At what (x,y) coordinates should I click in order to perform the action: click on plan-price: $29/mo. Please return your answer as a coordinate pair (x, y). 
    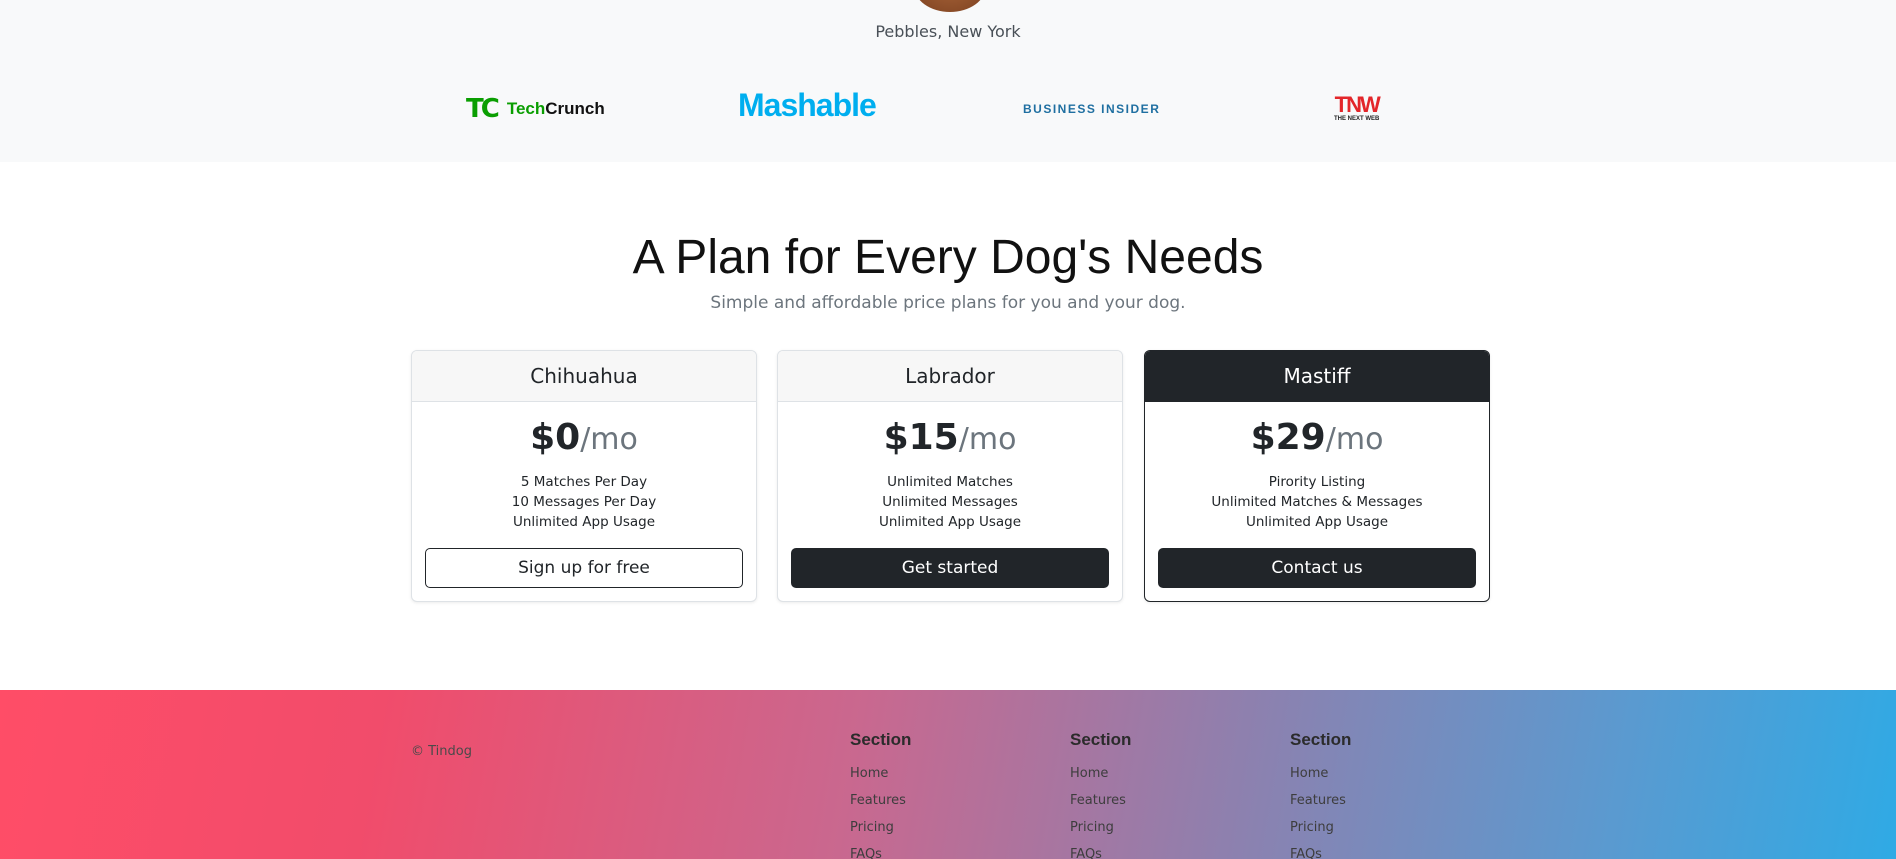
    Looking at the image, I should click on (1317, 437).